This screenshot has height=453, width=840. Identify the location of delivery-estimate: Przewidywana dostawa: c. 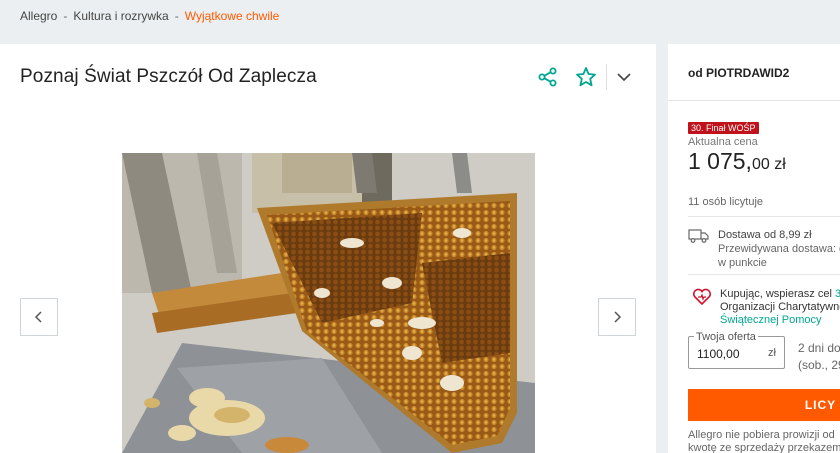
(779, 249).